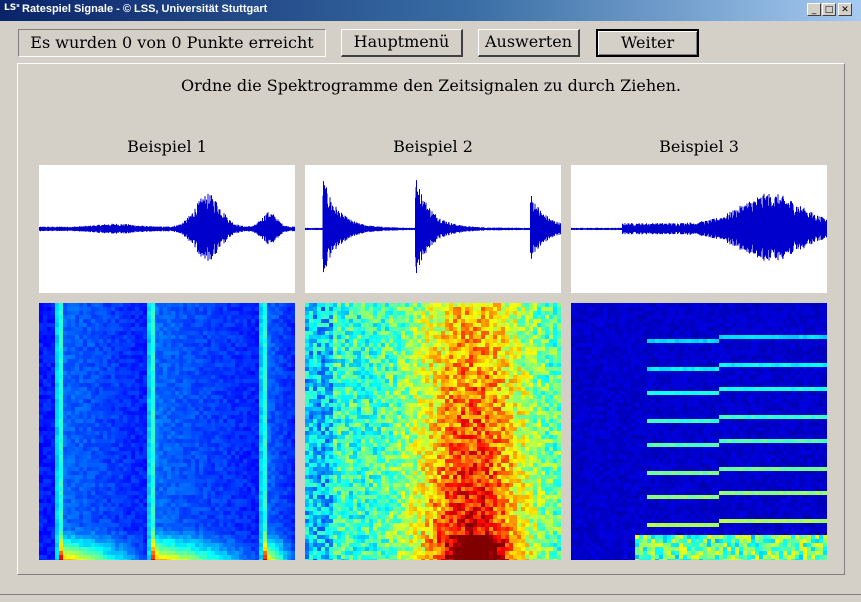 The width and height of the screenshot is (861, 602). Describe the element at coordinates (402, 43) in the screenshot. I see `main-menu-button: Hauptmenü` at that location.